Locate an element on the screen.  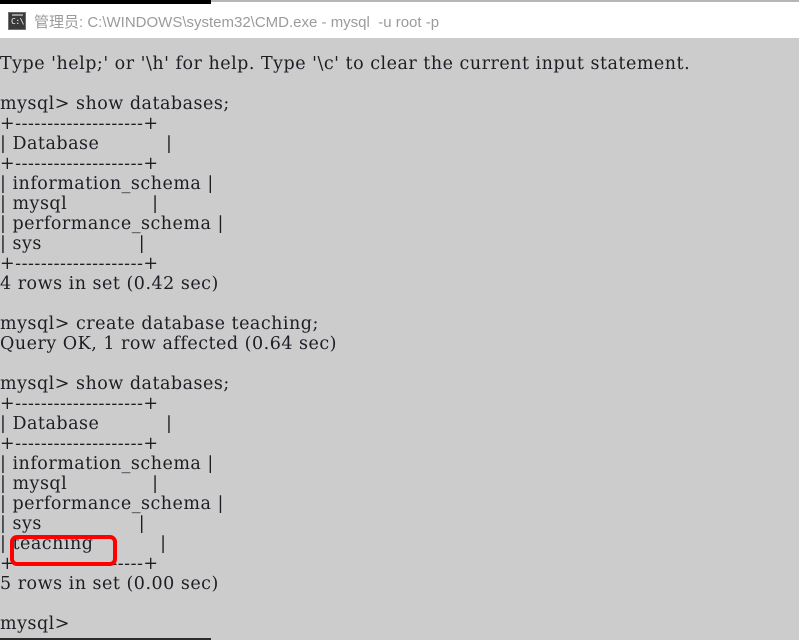
console-line: | teaching | is located at coordinates (83, 544).